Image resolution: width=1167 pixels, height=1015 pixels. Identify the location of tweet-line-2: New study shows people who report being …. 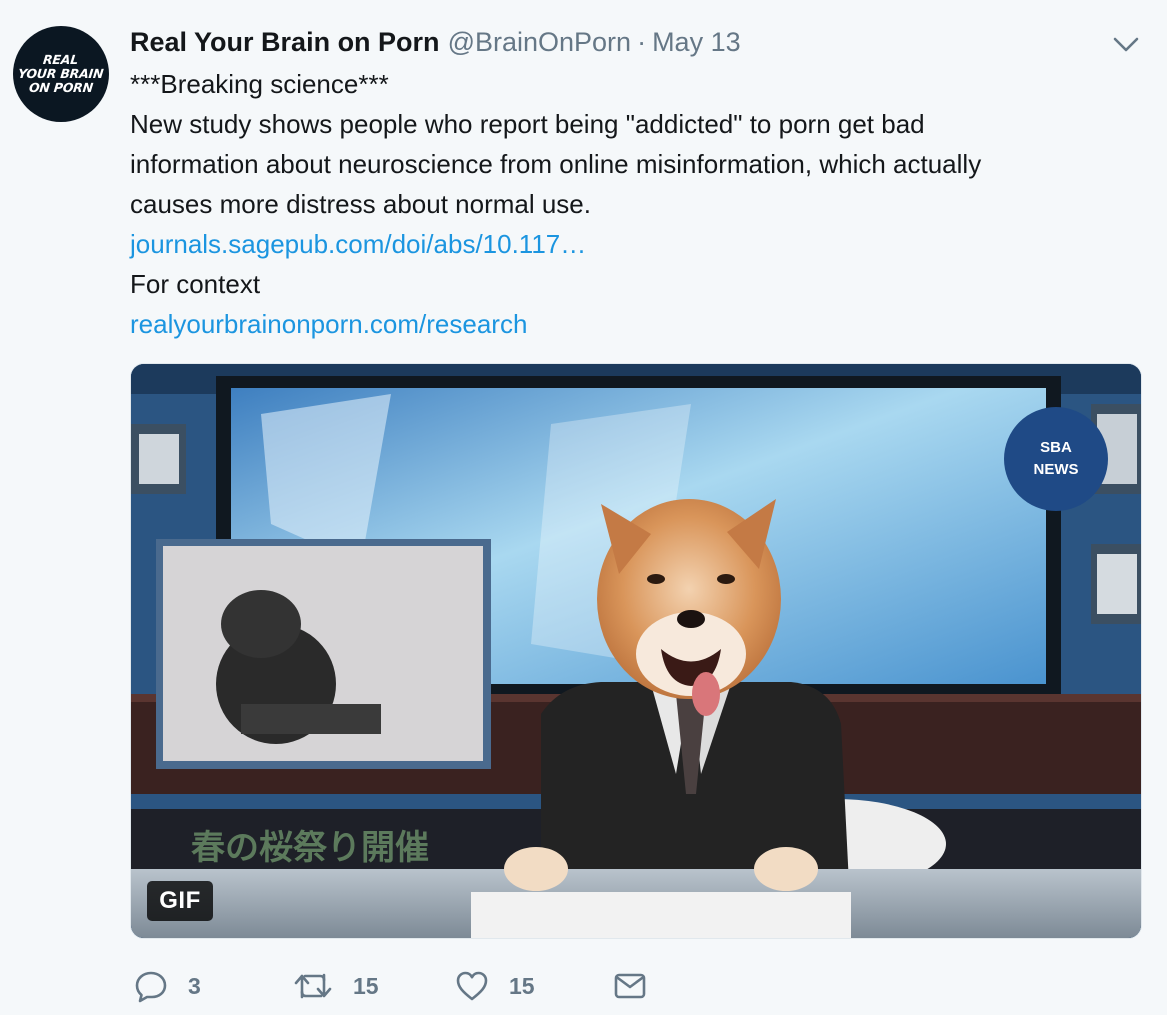
(527, 124).